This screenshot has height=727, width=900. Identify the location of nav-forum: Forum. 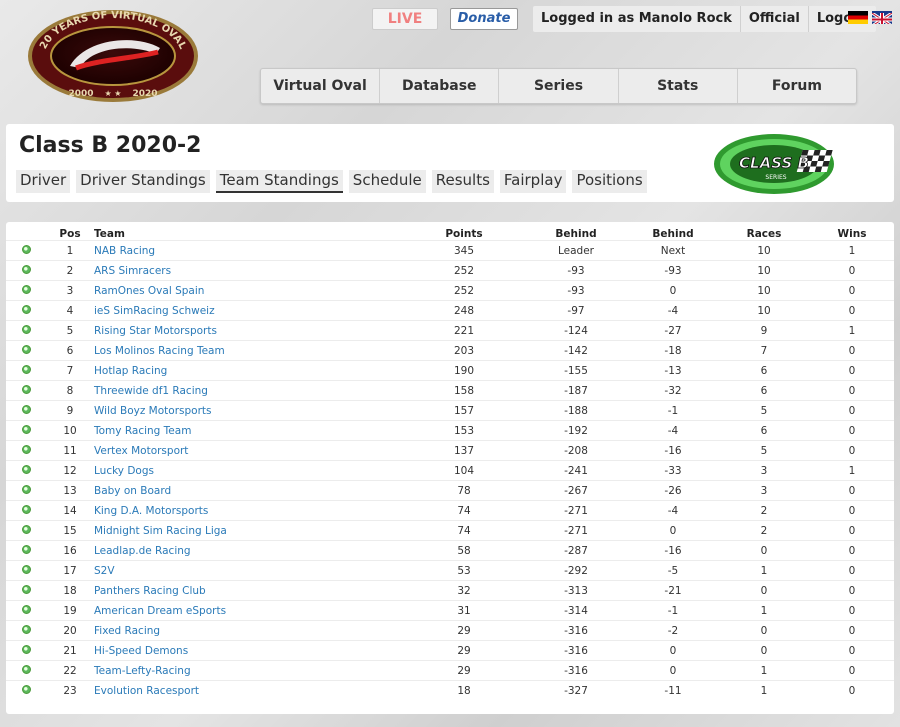
(797, 86).